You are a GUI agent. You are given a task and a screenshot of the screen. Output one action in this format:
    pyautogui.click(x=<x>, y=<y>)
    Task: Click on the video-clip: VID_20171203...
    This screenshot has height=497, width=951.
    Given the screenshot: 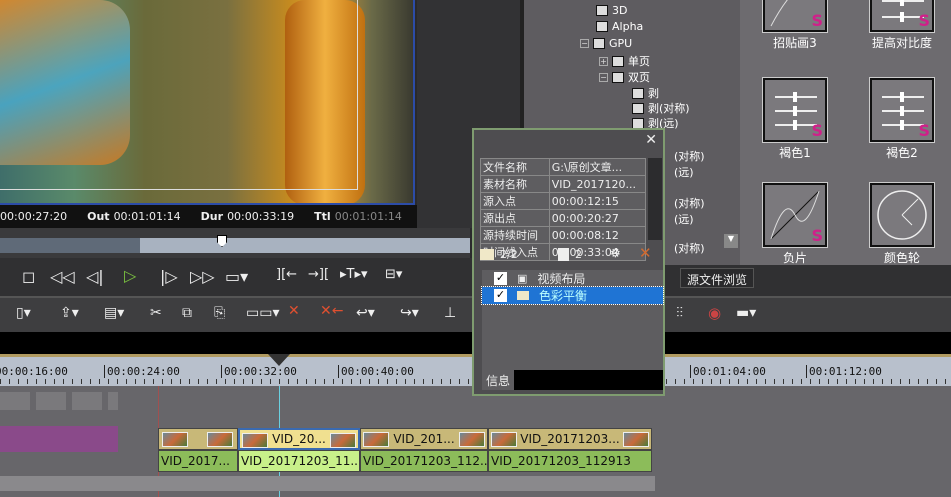 What is the action you would take?
    pyautogui.click(x=570, y=439)
    